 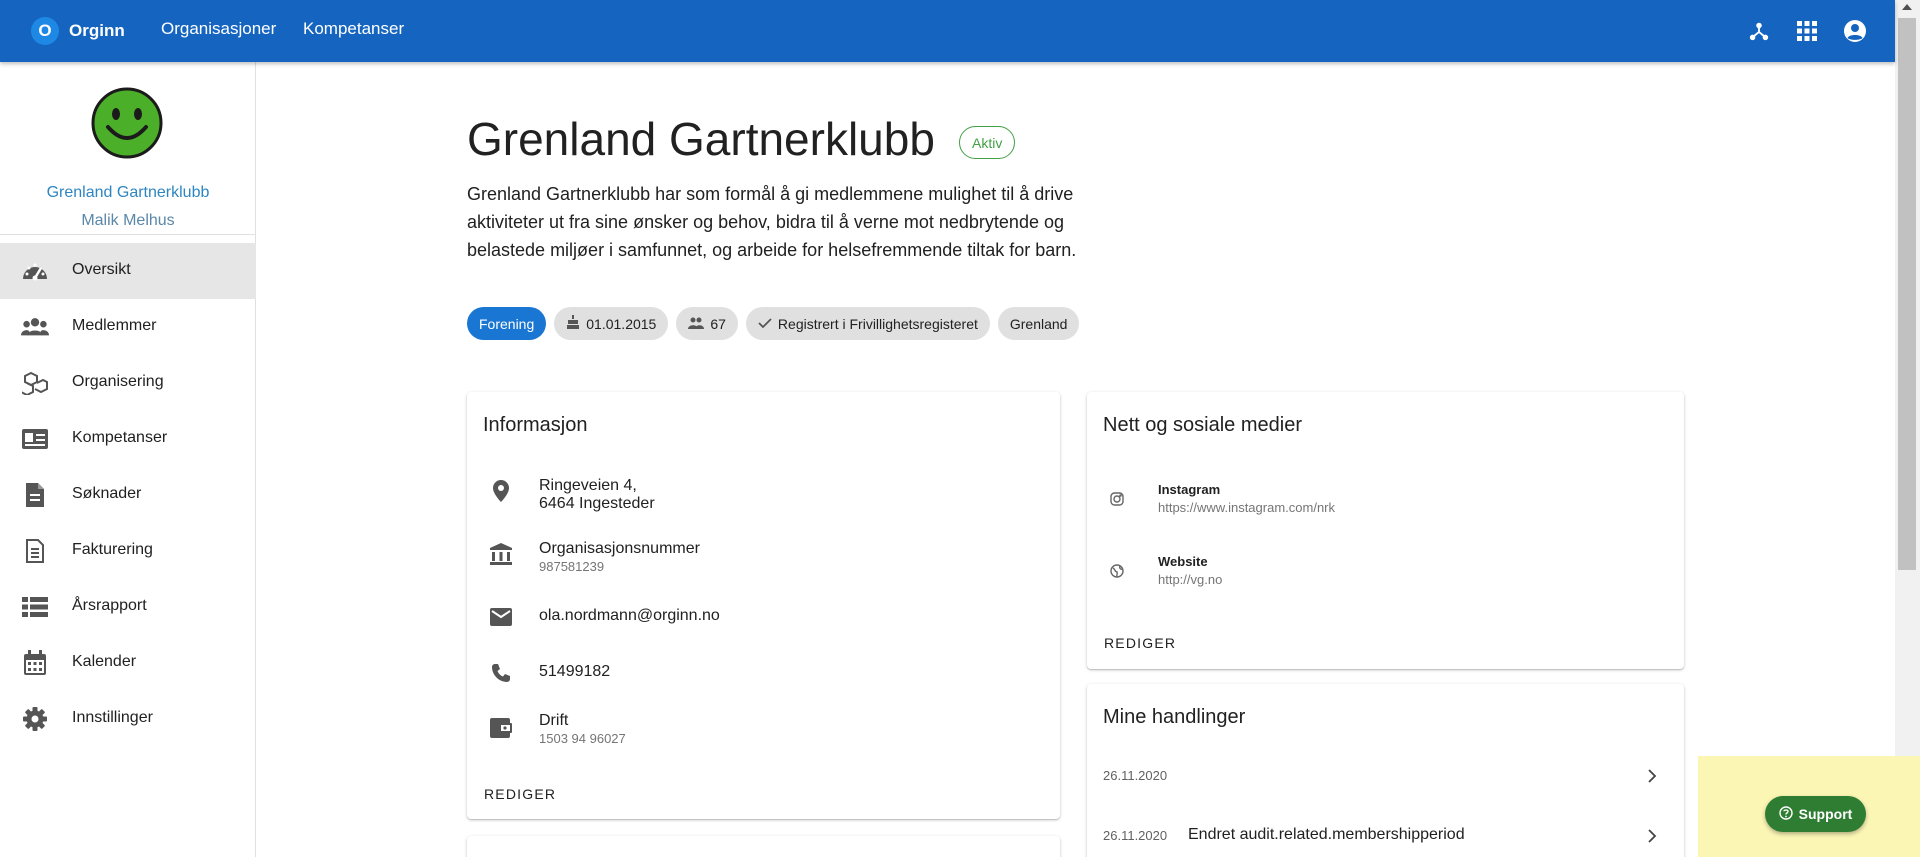 I want to click on email-icon, so click(x=501, y=617).